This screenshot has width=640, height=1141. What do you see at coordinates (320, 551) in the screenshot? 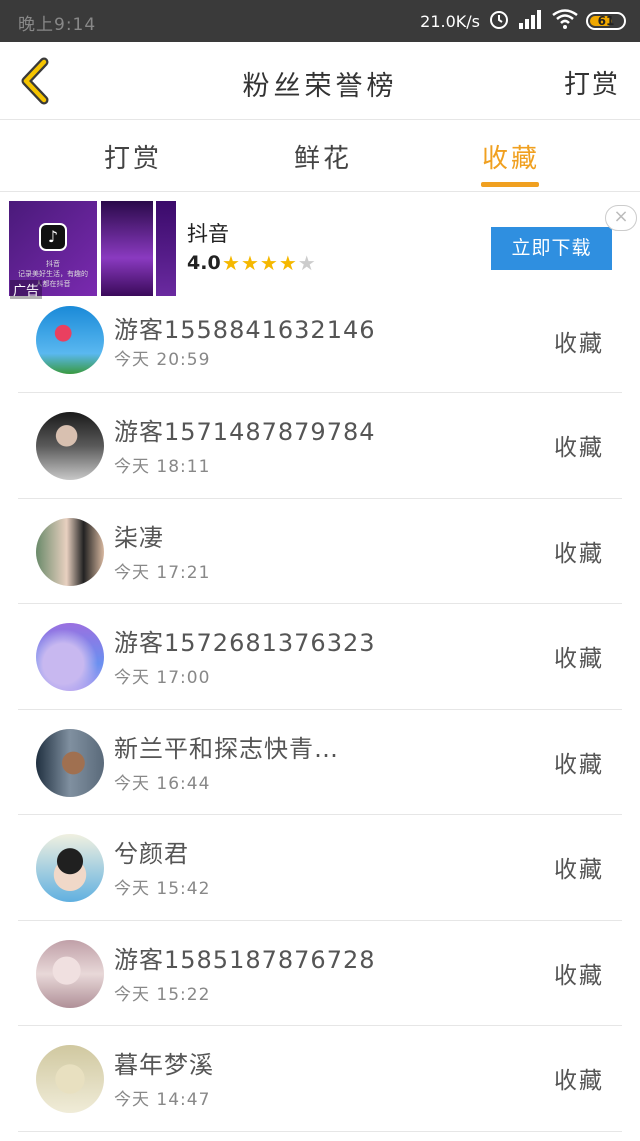
I see `list-item: 柒凄 今天 17:21 收藏` at bounding box center [320, 551].